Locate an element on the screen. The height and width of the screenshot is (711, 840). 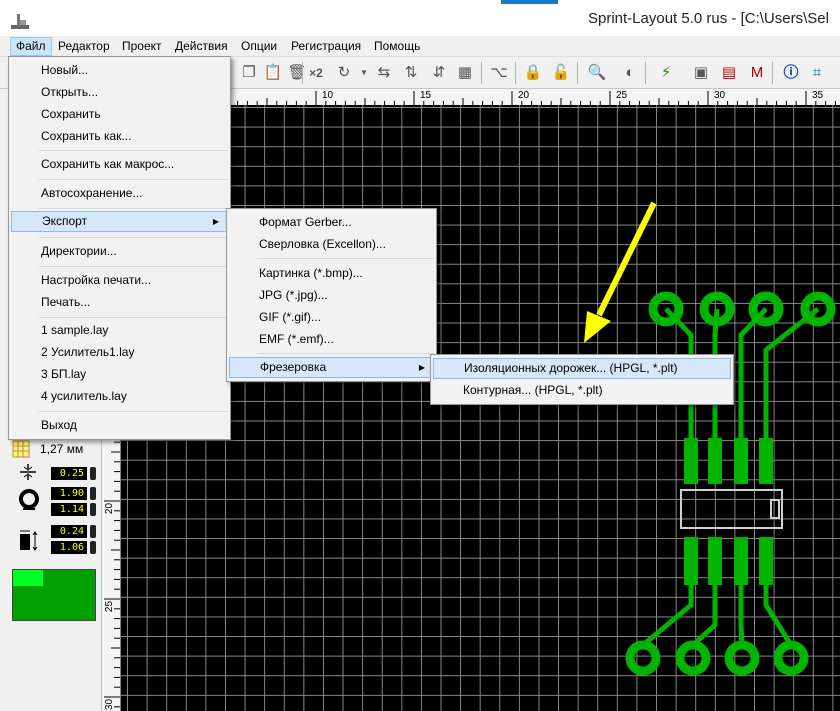
track-width-value: 0.25 is located at coordinates (69, 473).